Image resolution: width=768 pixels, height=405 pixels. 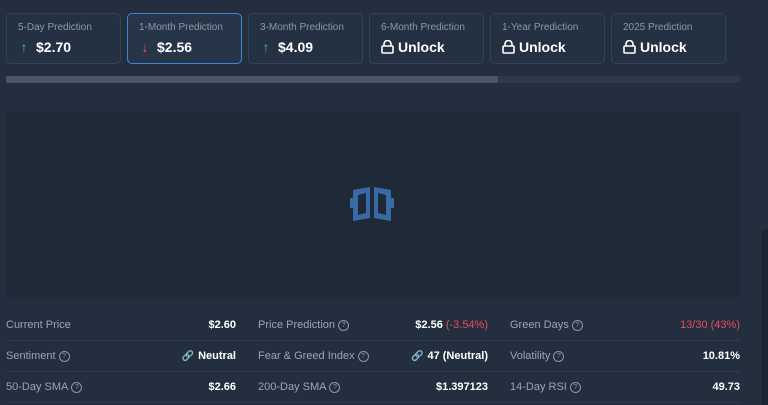 What do you see at coordinates (252, 79) in the screenshot?
I see `scrollbar-thumb` at bounding box center [252, 79].